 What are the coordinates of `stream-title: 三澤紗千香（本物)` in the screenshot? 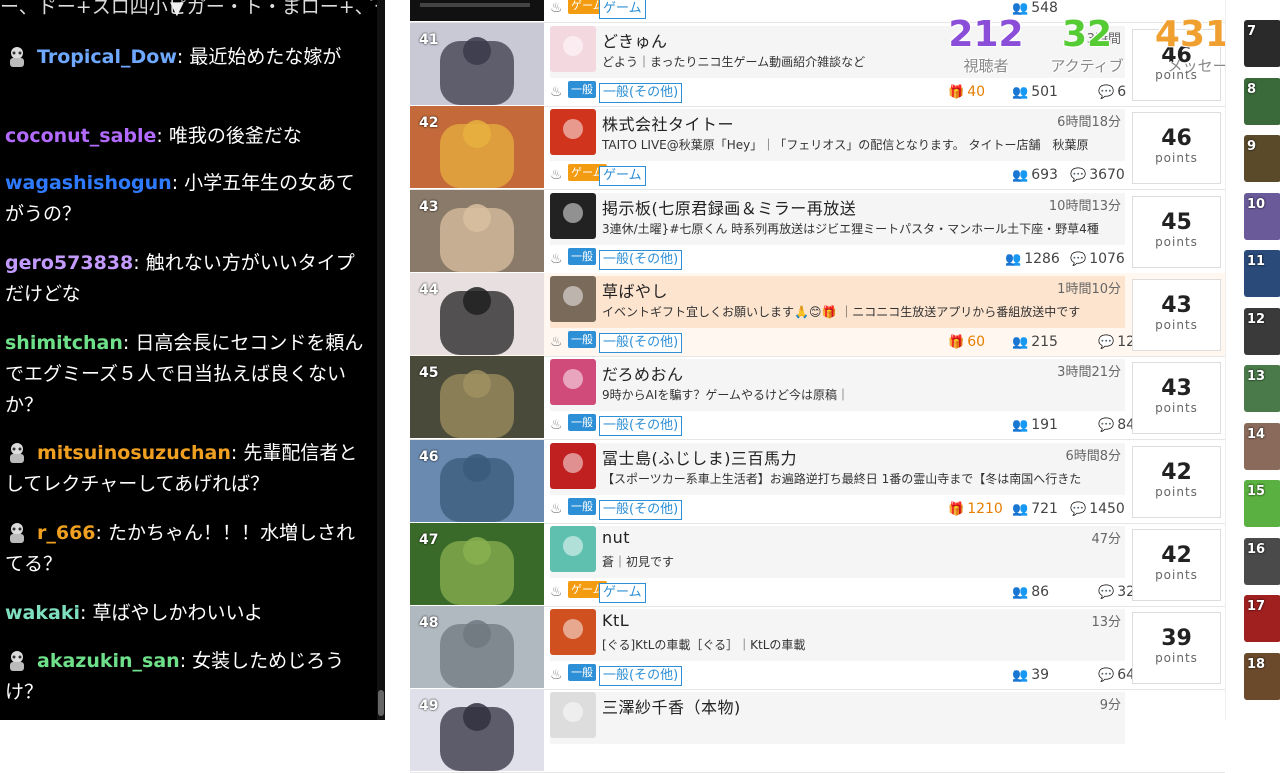 It's located at (671, 706).